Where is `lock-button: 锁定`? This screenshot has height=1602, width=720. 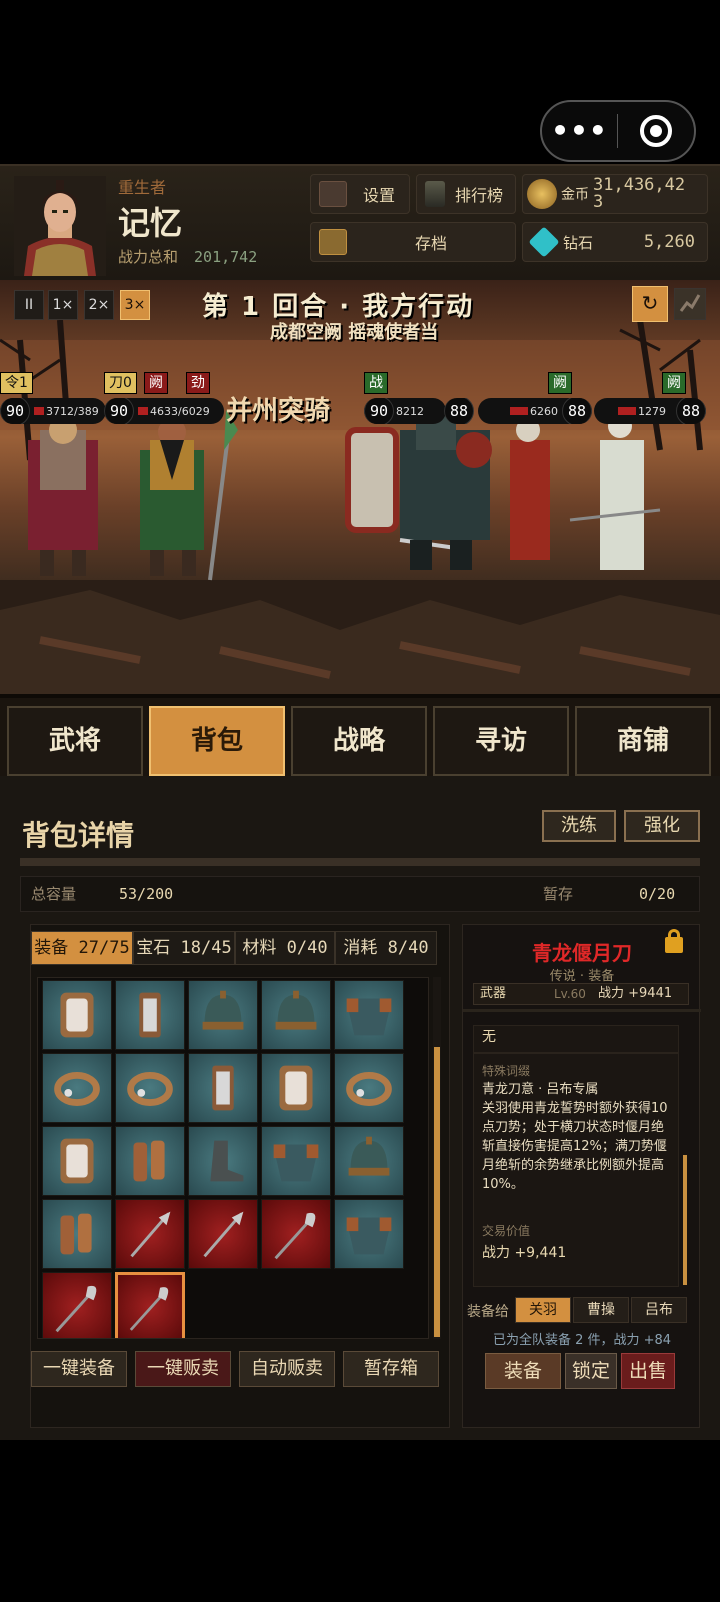
lock-button: 锁定 is located at coordinates (591, 1371).